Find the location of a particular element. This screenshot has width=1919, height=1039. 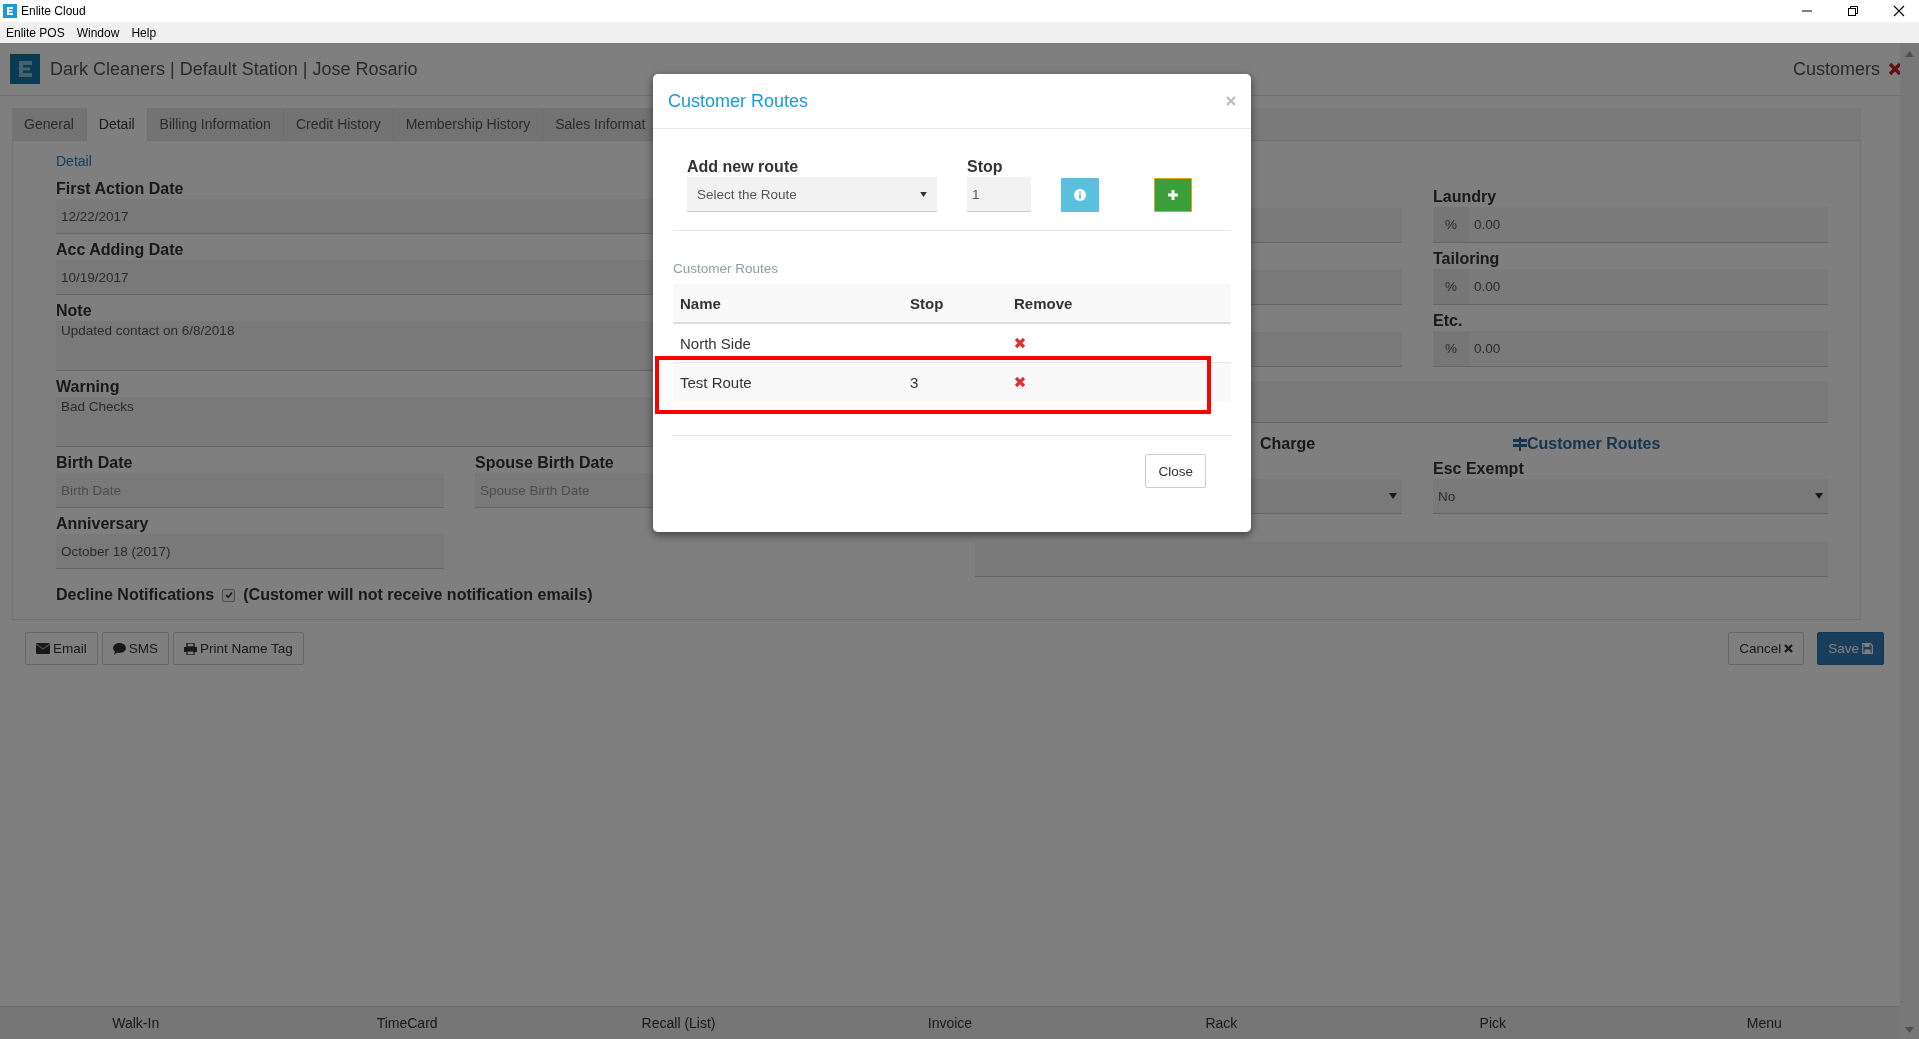

tab: Billing Information is located at coordinates (215, 124).